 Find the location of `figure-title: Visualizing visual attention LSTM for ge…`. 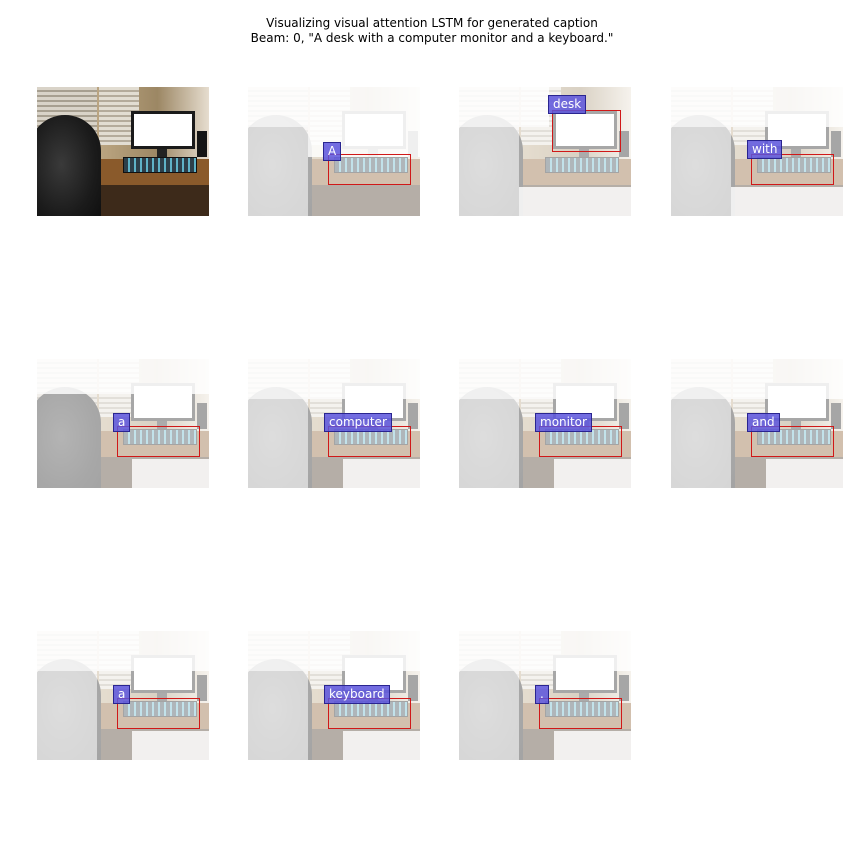

figure-title: Visualizing visual attention LSTM for ge… is located at coordinates (432, 31).